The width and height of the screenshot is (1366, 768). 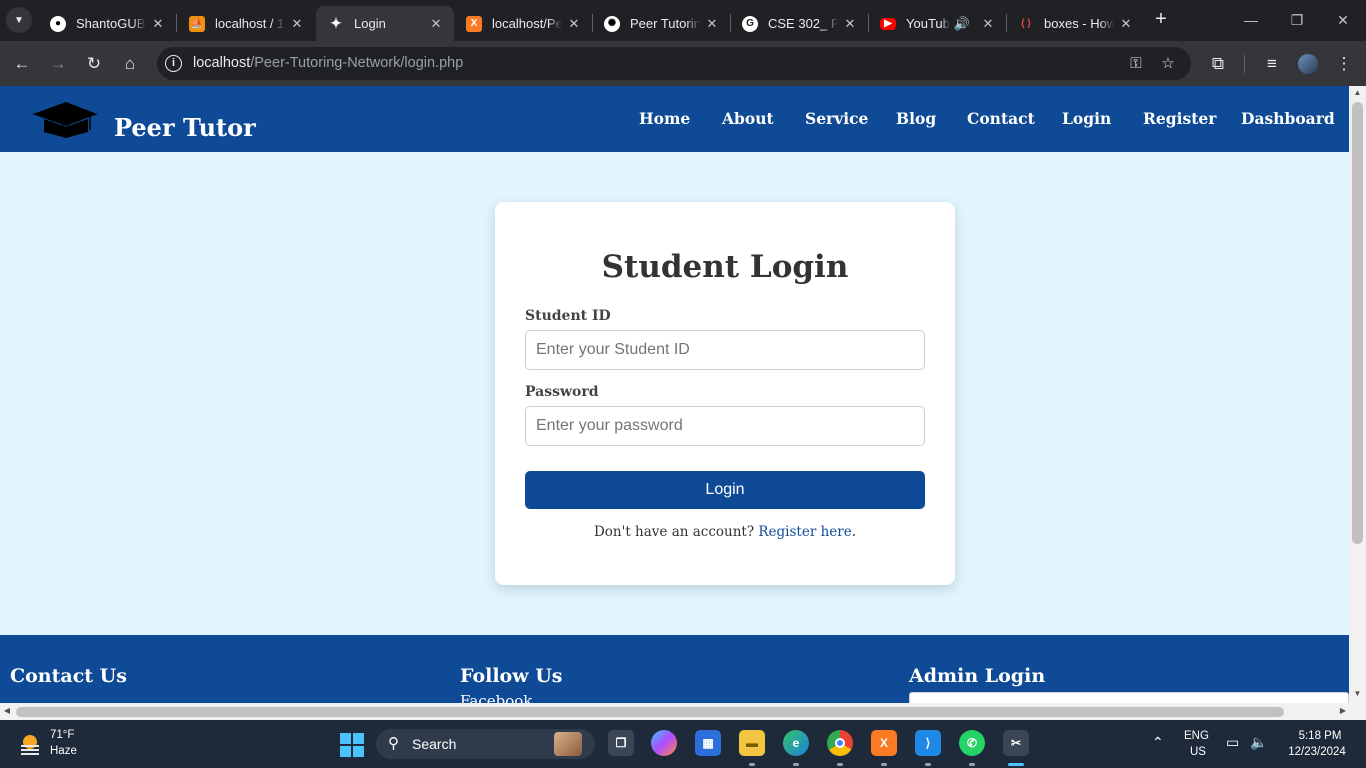 I want to click on reload-button: ↻, so click(x=94, y=64).